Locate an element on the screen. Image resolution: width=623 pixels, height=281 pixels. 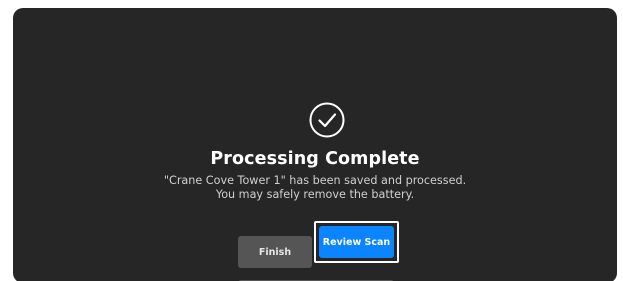
check-circle-icon is located at coordinates (327, 120).